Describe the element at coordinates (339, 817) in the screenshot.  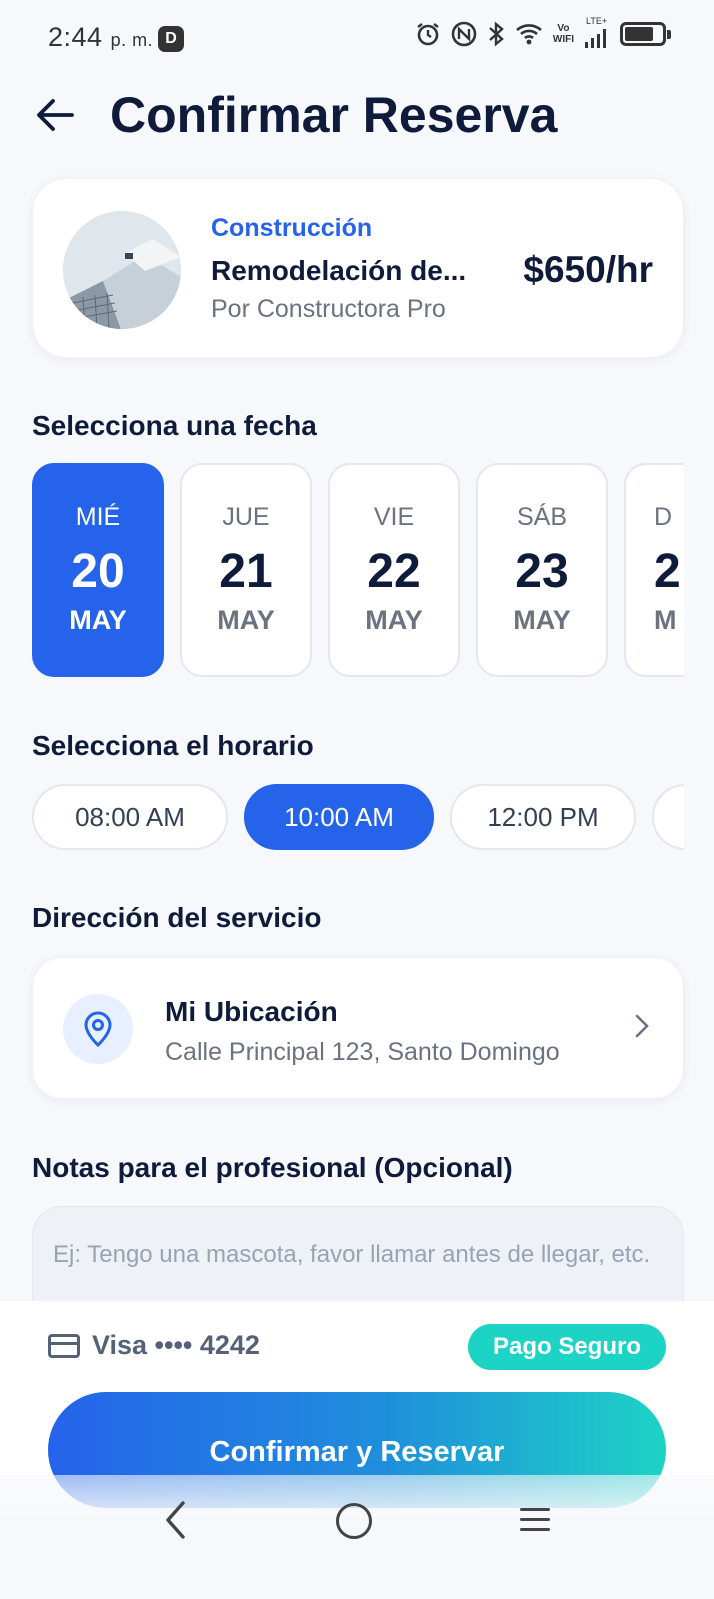
I see `time-slot-selected: 10:00 AM` at that location.